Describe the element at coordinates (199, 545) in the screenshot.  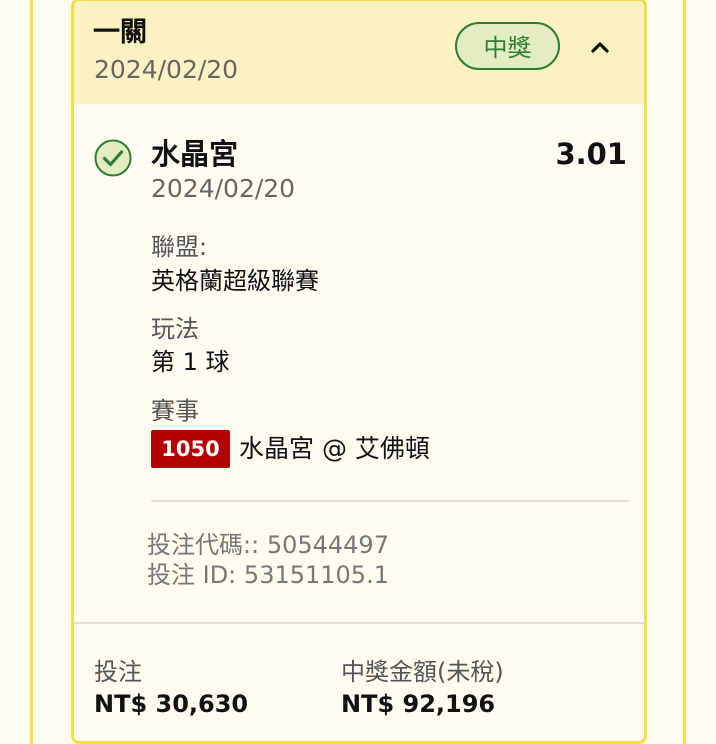
I see `bet-code-label: 投注代碼:` at that location.